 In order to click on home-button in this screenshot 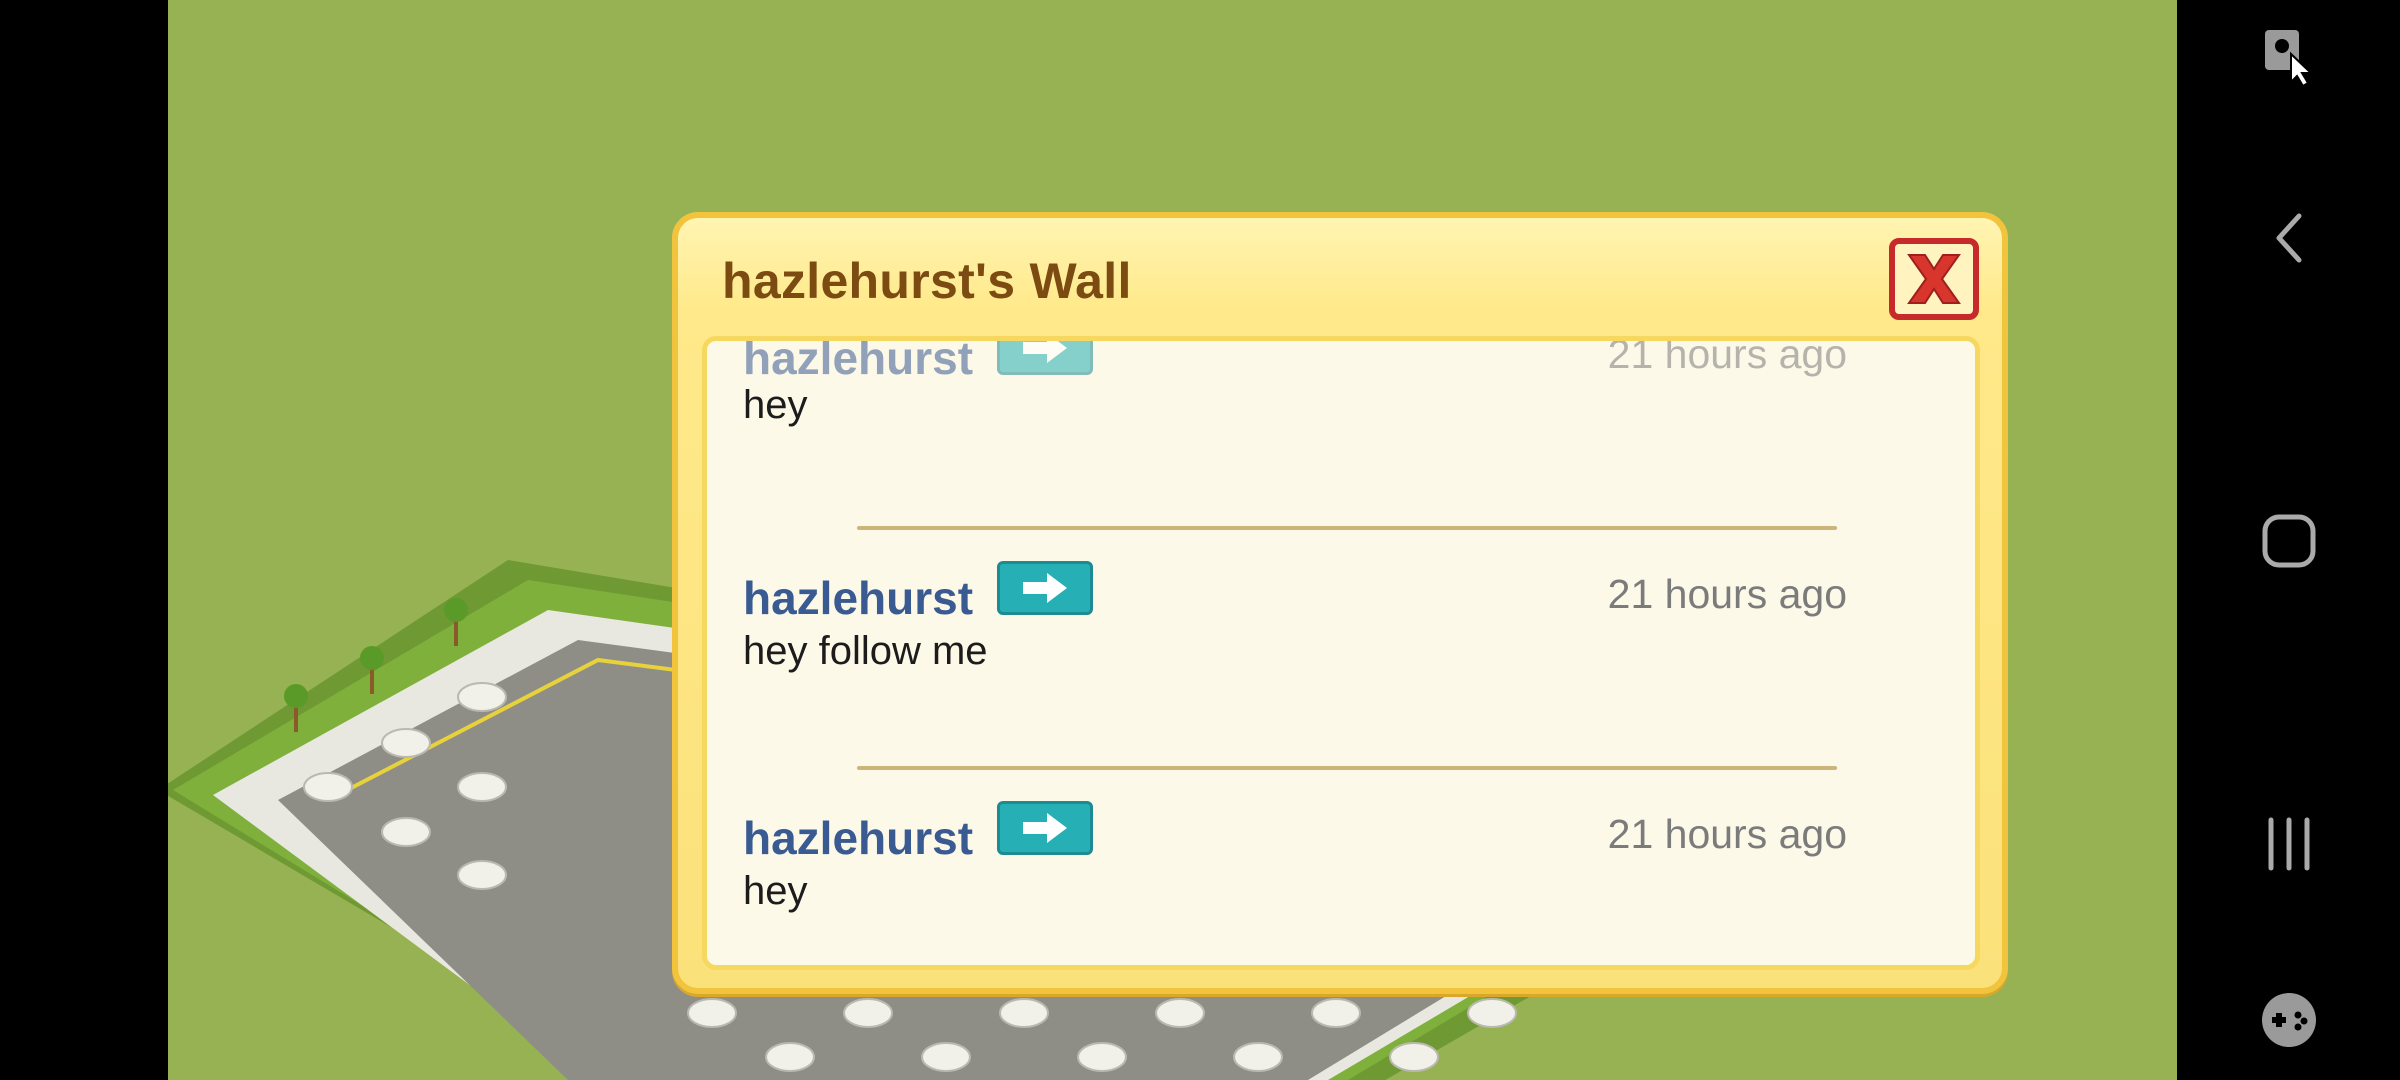, I will do `click(2289, 541)`.